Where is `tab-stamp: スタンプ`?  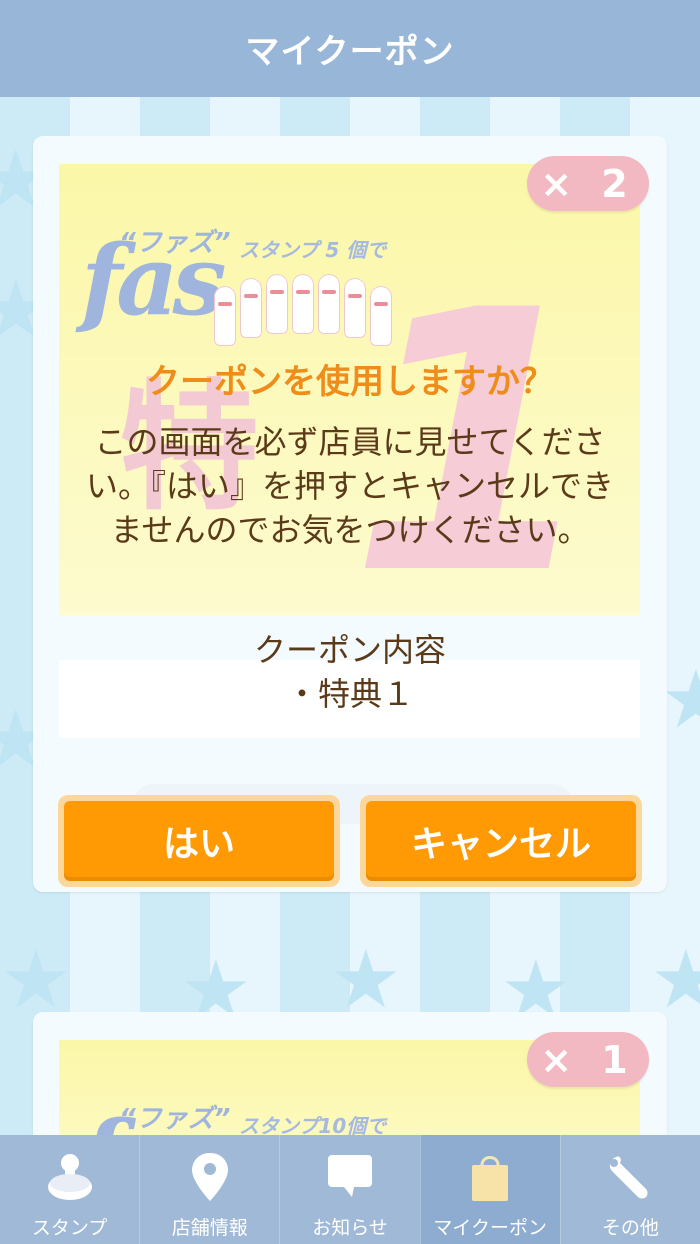
tab-stamp: スタンプ is located at coordinates (69, 1189).